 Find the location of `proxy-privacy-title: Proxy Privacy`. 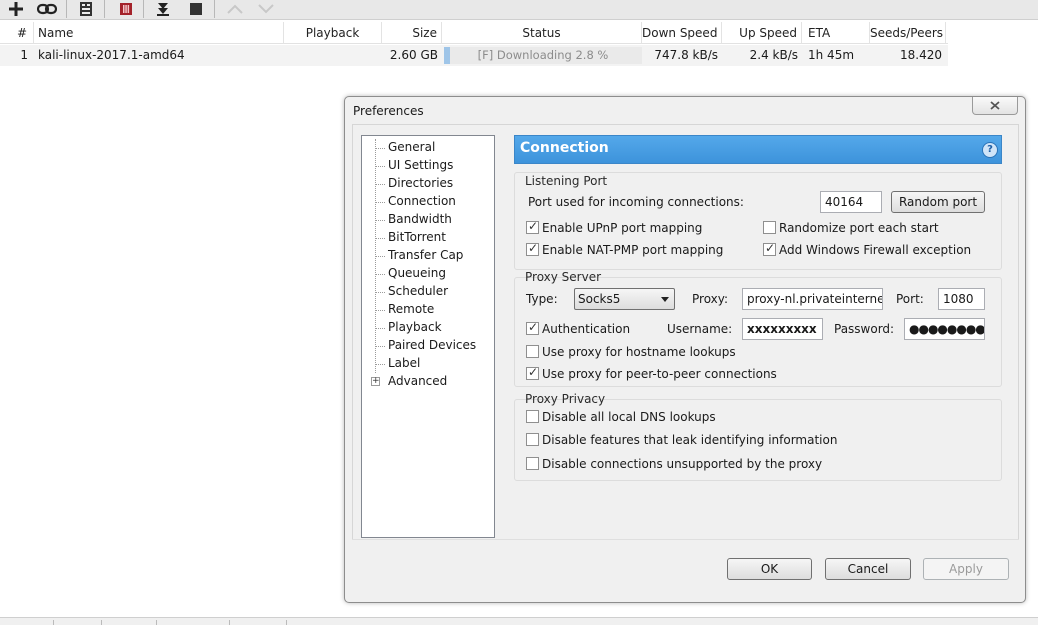

proxy-privacy-title: Proxy Privacy is located at coordinates (565, 399).